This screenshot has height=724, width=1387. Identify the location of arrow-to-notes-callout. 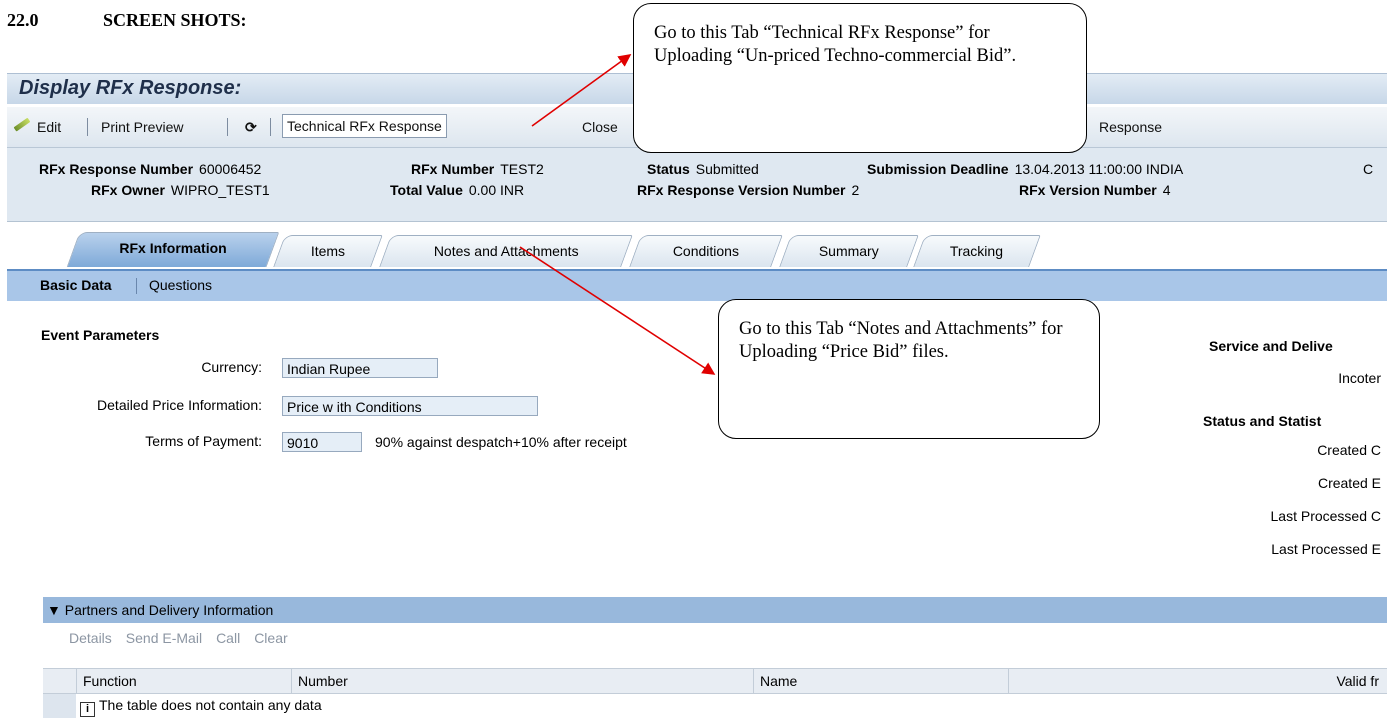
(617, 310).